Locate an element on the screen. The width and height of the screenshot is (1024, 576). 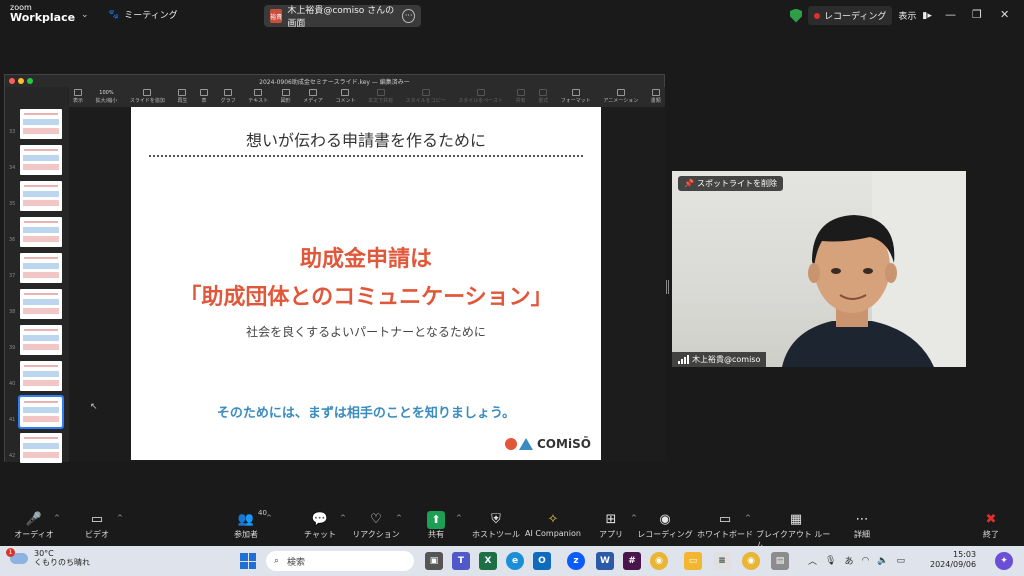
signal-bars-icon is located at coordinates (683, 359).